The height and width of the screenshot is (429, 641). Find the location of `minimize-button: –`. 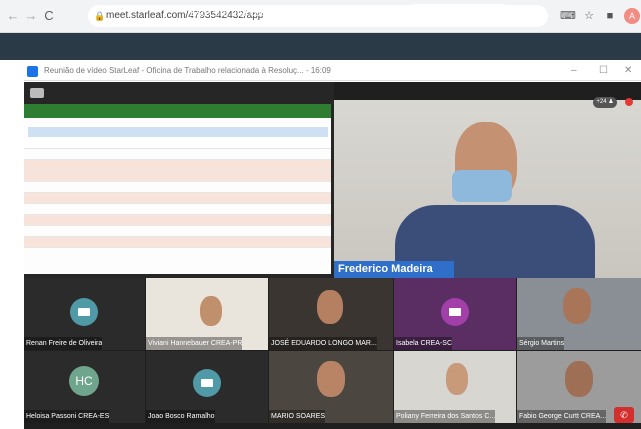

minimize-button: – is located at coordinates (574, 70).